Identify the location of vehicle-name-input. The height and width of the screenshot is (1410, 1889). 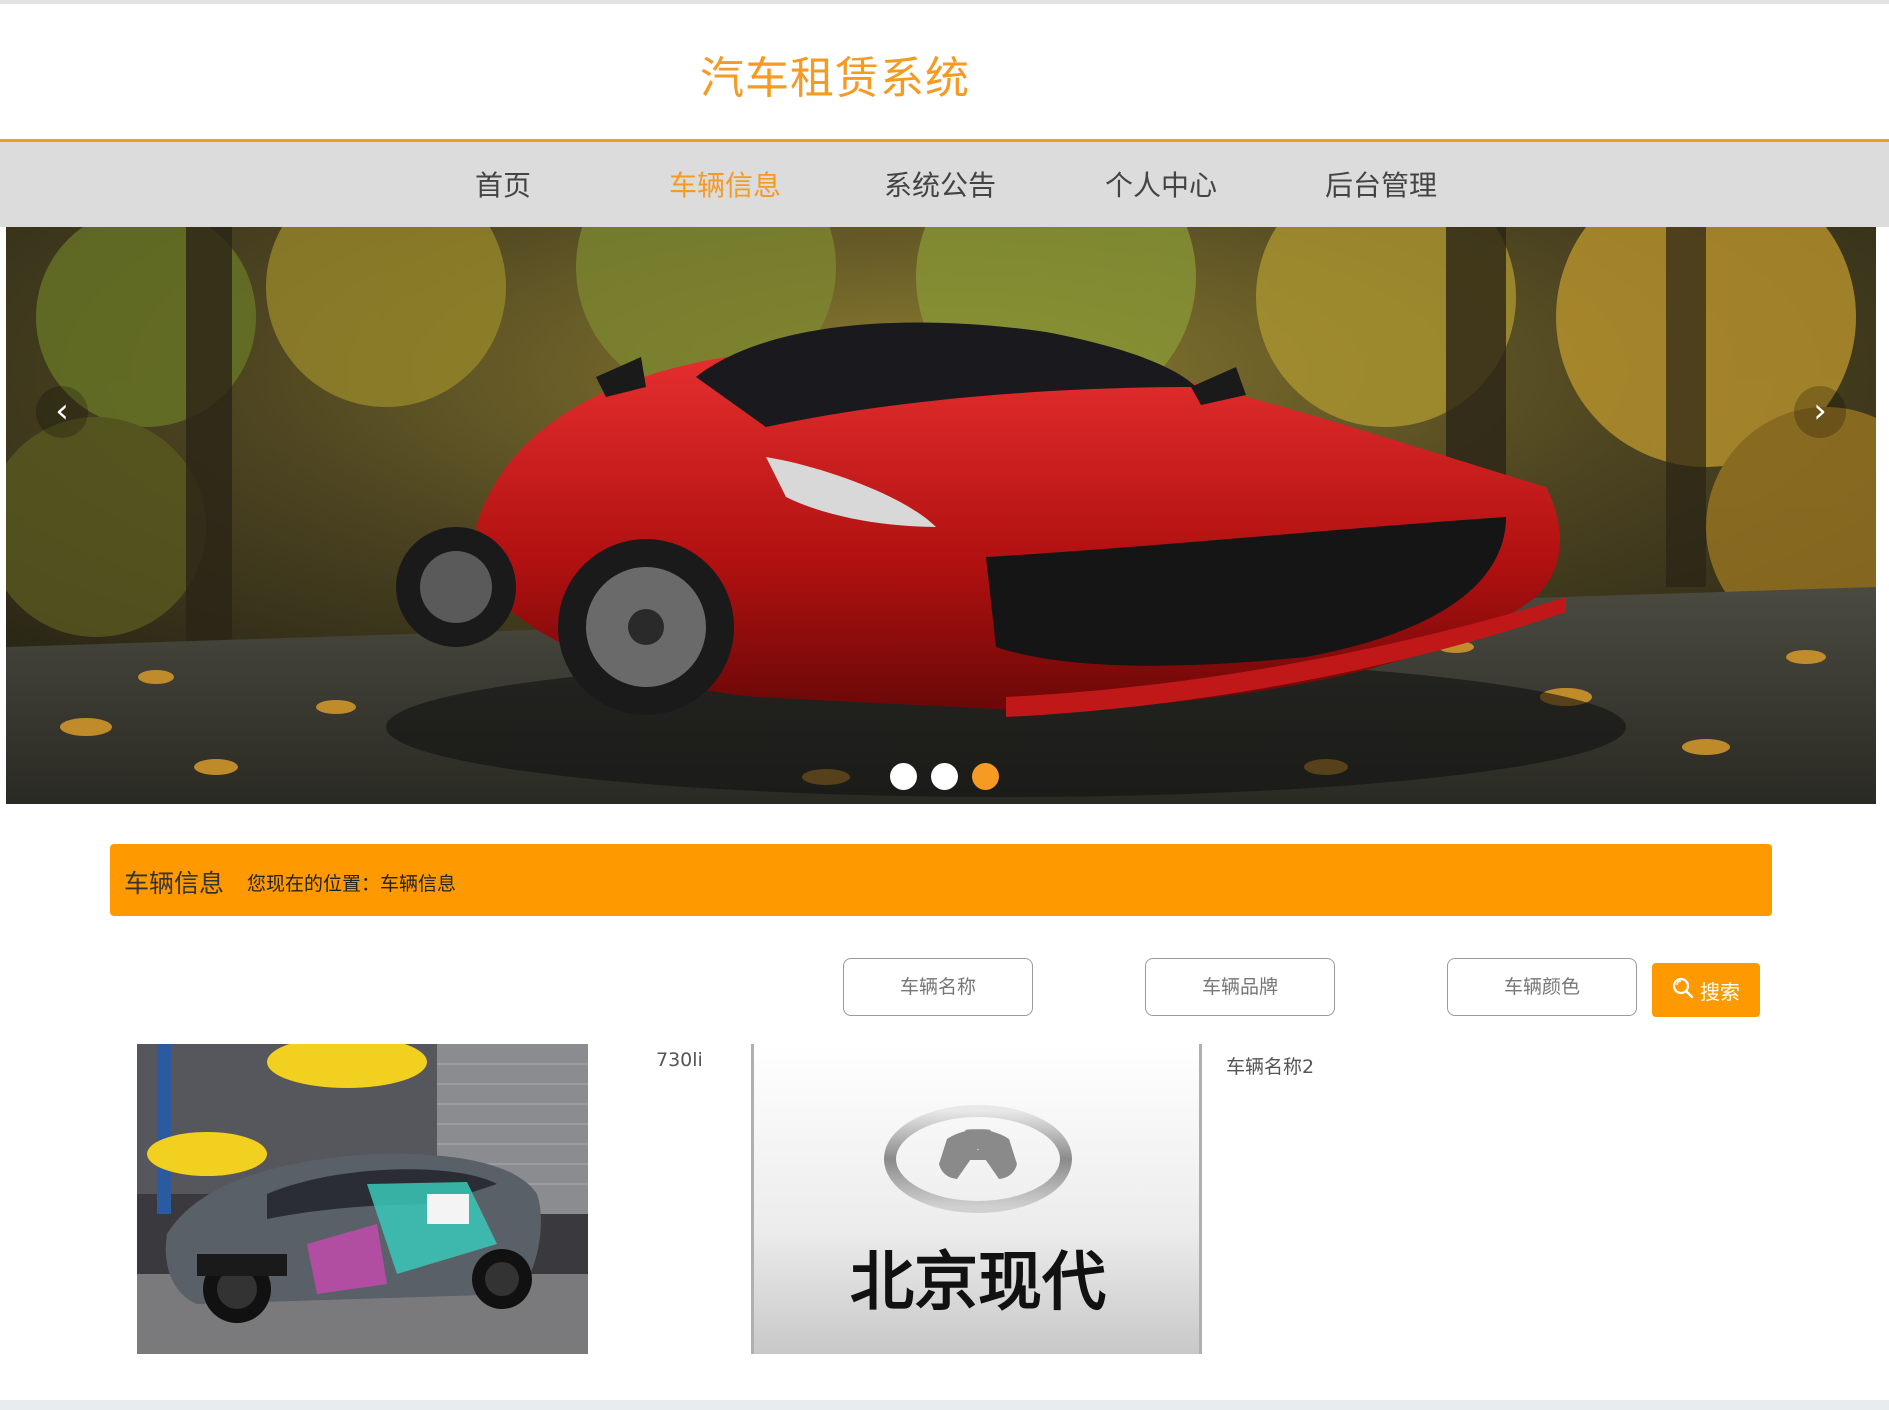
(938, 987).